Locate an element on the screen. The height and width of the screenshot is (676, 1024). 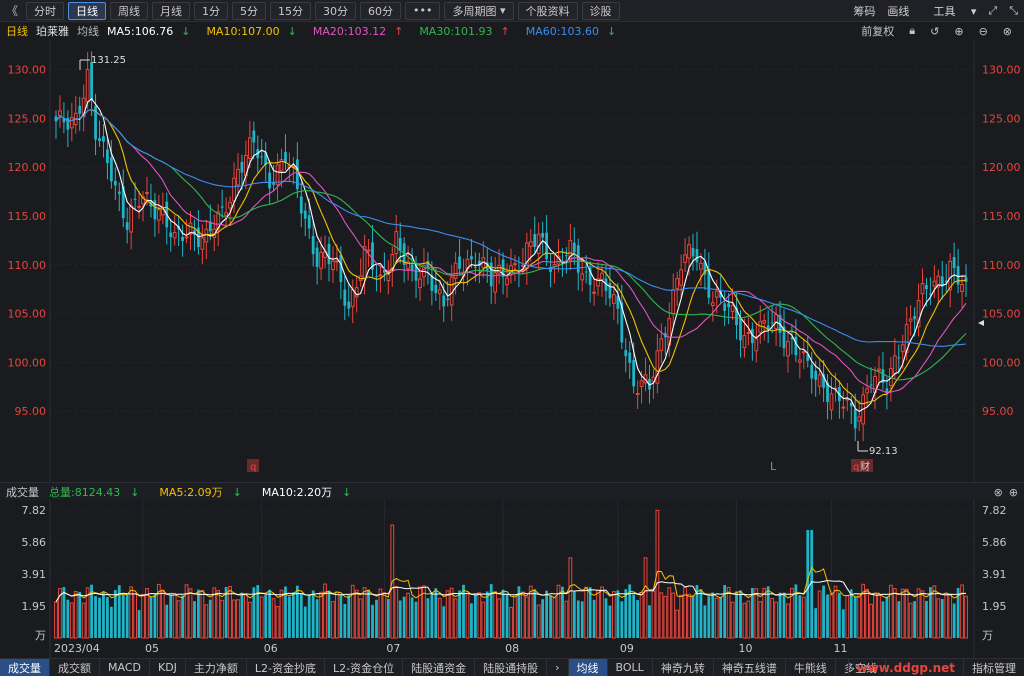
tab-bull-bear: 牛熊线 is located at coordinates (811, 667).